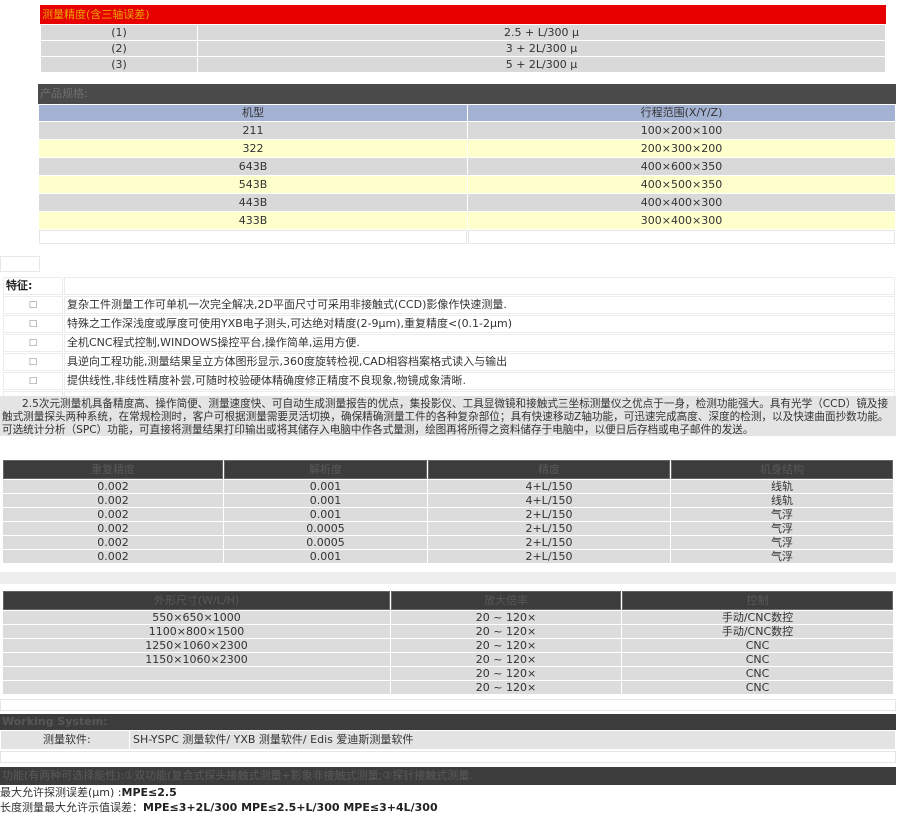 Image resolution: width=900 pixels, height=819 pixels. I want to click on table-row: (1) 2.5 + L/300 μ, so click(463, 32).